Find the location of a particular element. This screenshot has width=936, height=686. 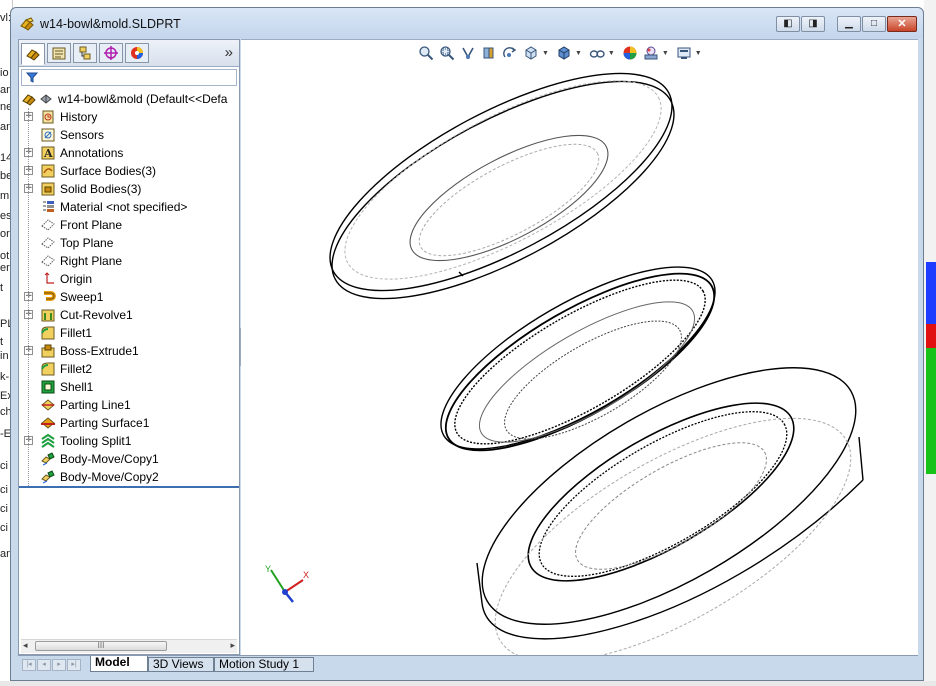

tree-item-label: Cut-Revolve1 is located at coordinates (96, 315).